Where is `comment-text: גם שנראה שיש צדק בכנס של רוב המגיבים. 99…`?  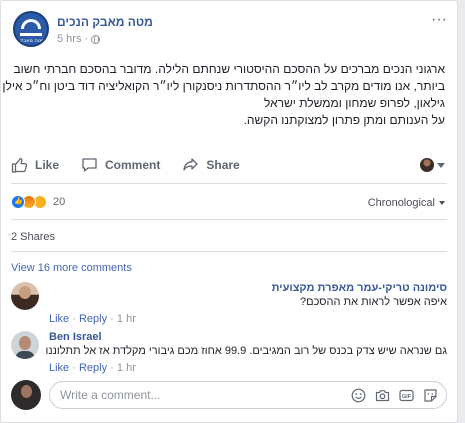 comment-text: גם שנראה שיש צדק בכנס של רוב המגיבים. 99… is located at coordinates (246, 351).